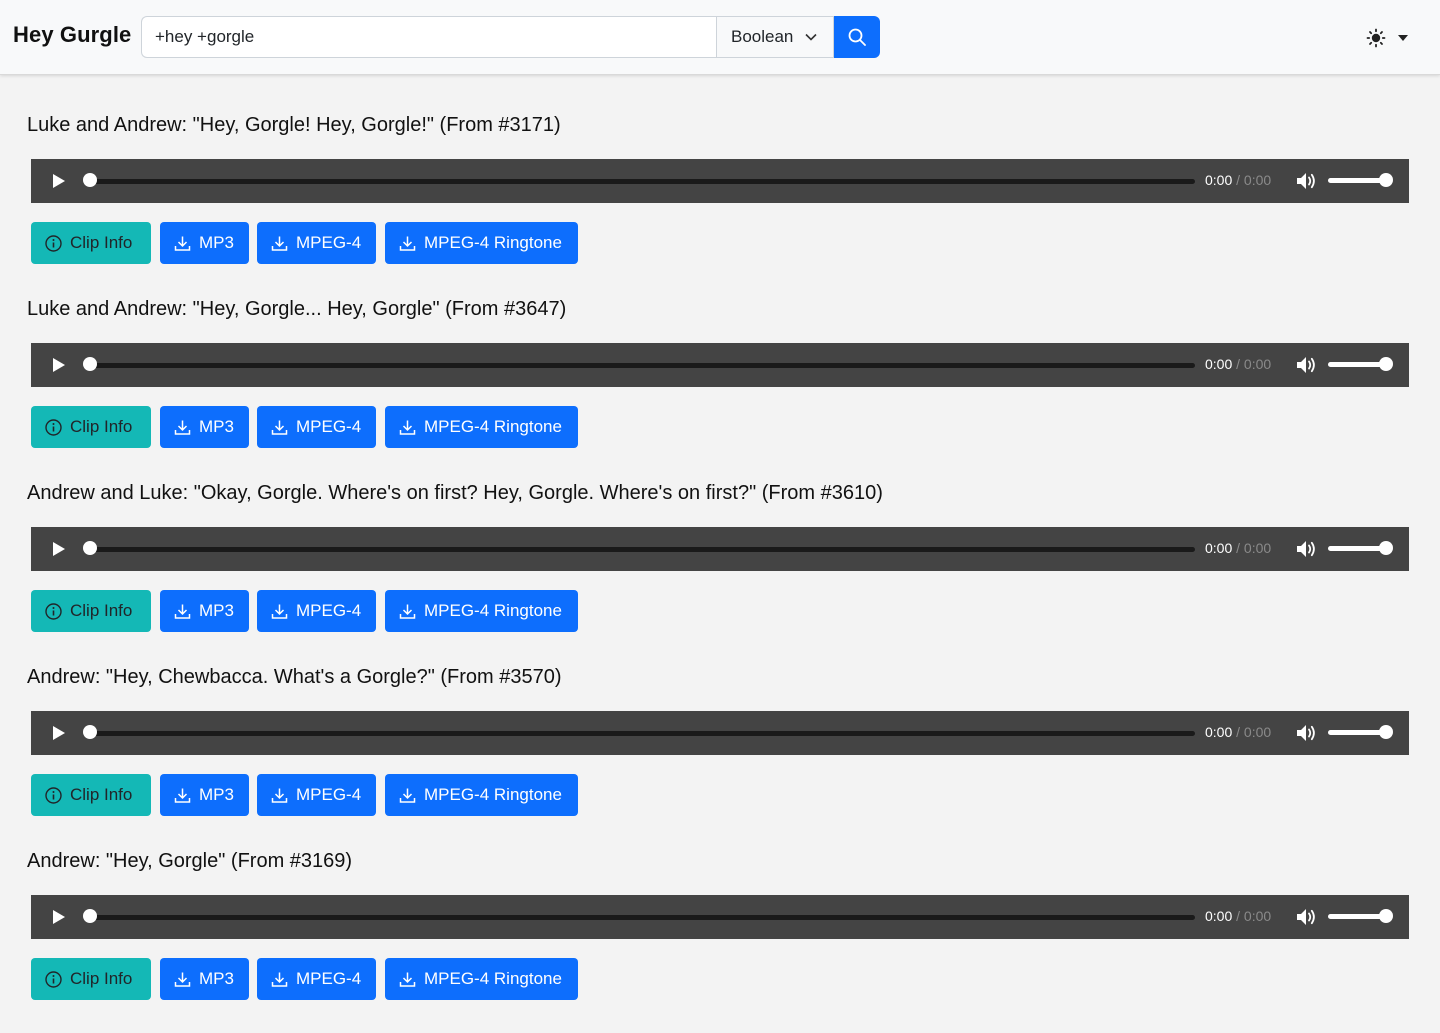 The image size is (1440, 1033). What do you see at coordinates (762, 36) in the screenshot?
I see `search-mode-label: Boolean` at bounding box center [762, 36].